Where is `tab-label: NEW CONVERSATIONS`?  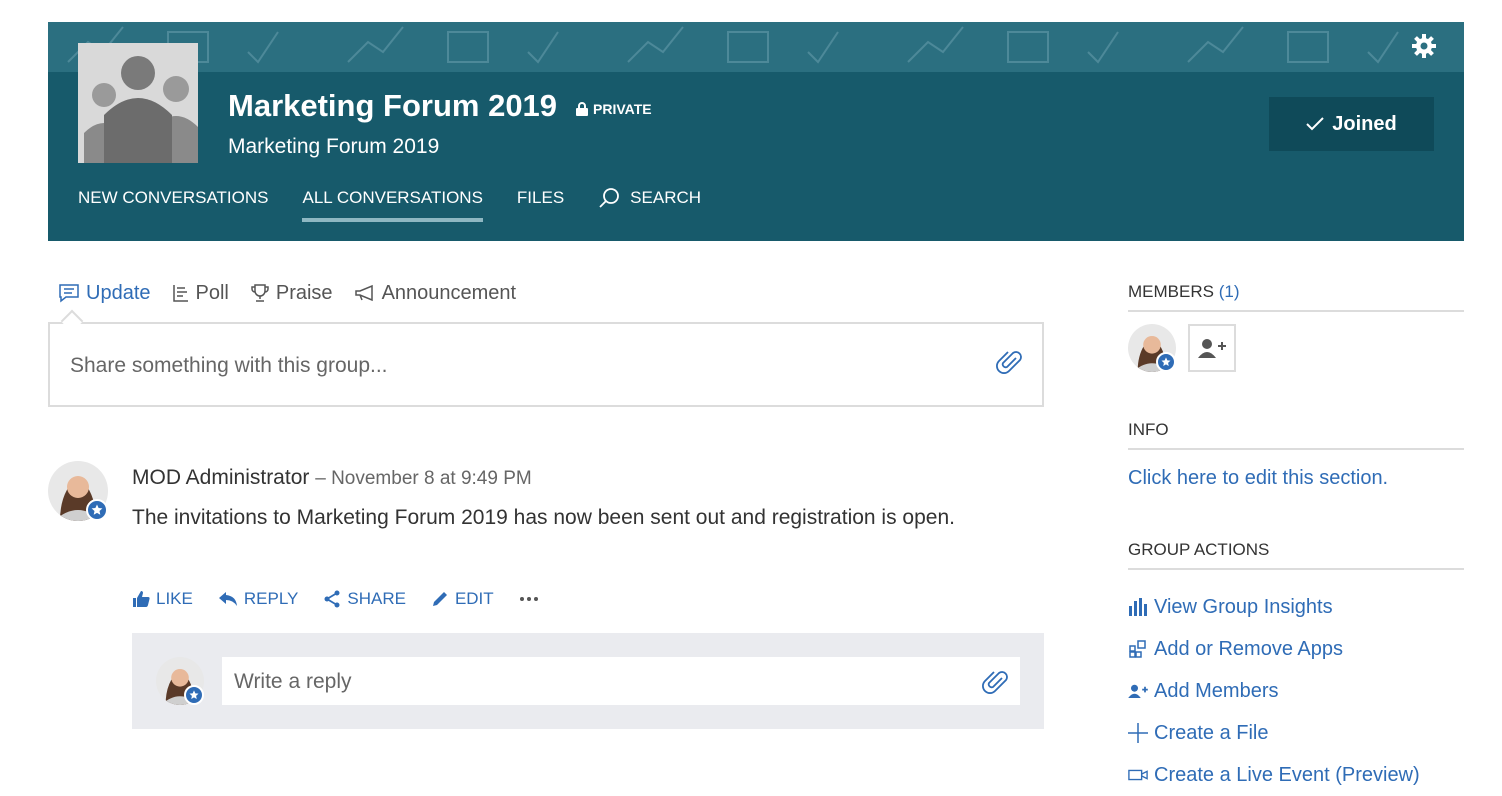
tab-label: NEW CONVERSATIONS is located at coordinates (173, 197).